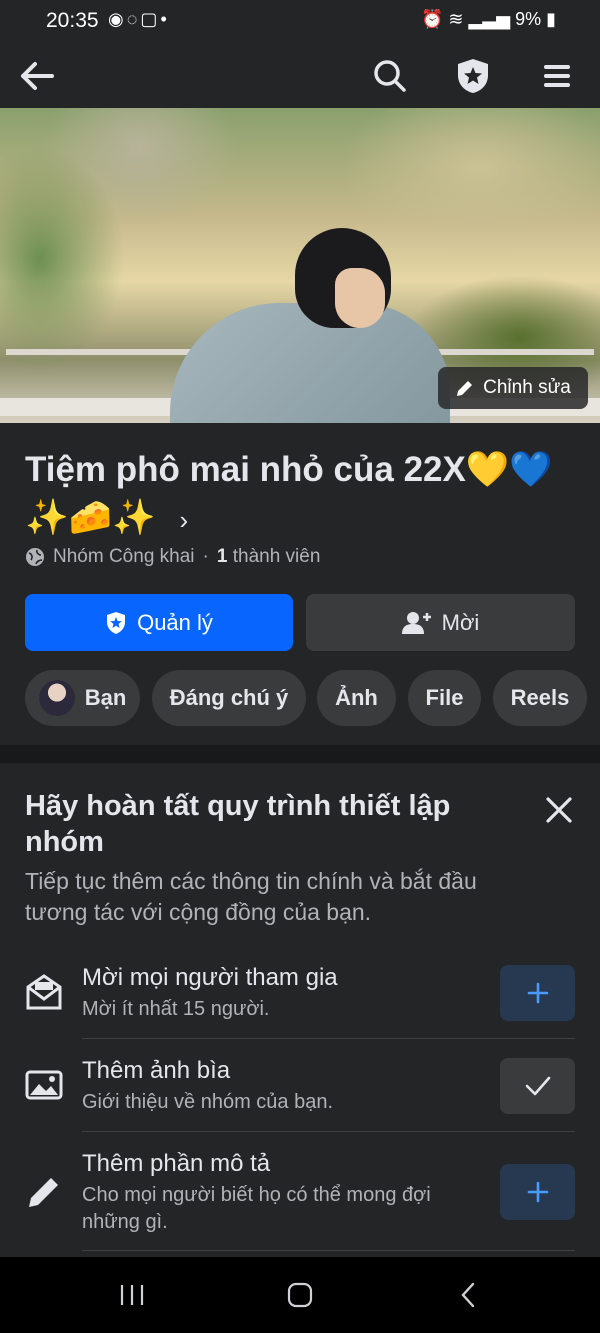  Describe the element at coordinates (124, 556) in the screenshot. I see `privacy-label: Nhóm Công khai` at that location.